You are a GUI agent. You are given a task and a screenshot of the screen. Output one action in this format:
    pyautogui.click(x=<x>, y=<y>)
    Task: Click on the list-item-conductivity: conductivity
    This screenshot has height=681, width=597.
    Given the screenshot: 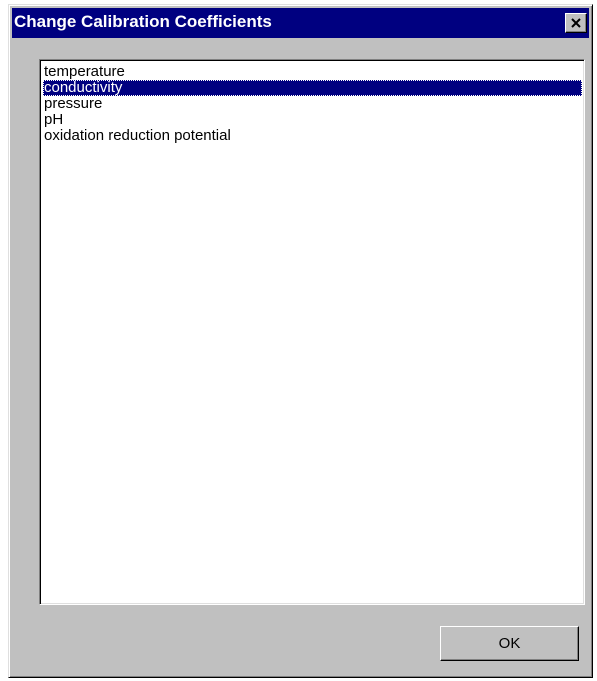 What is the action you would take?
    pyautogui.click(x=312, y=88)
    